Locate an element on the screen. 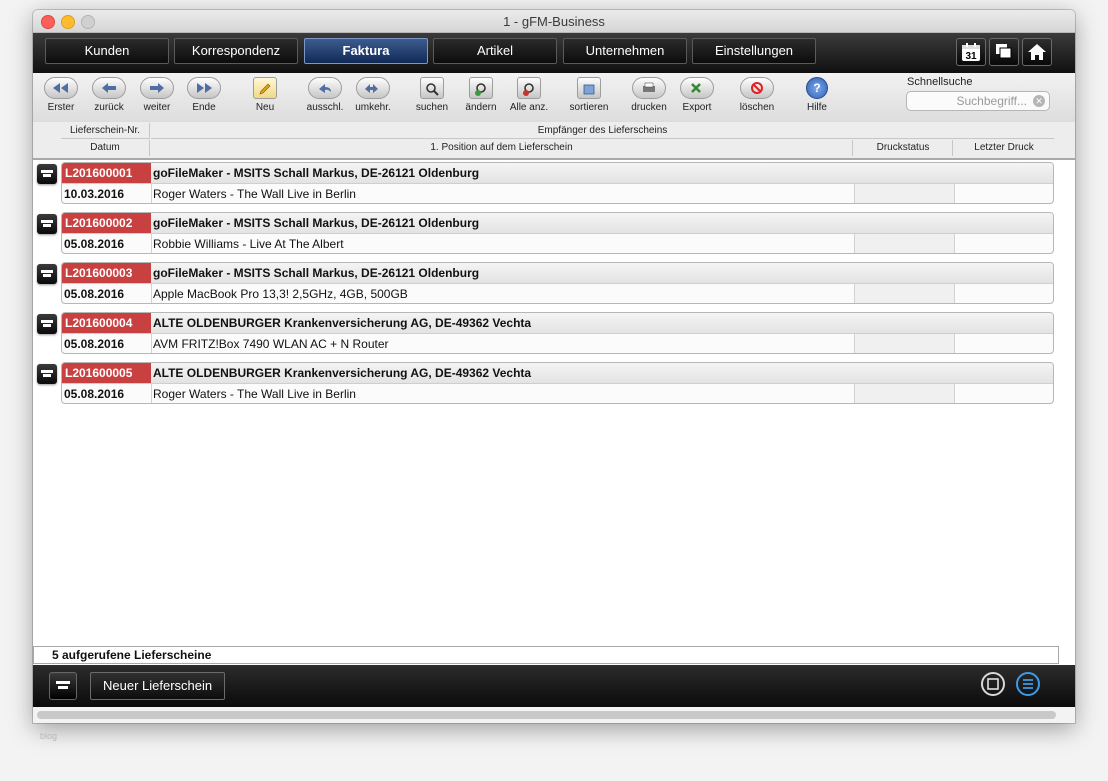  clear-search-icon: ✕ is located at coordinates (1039, 101).